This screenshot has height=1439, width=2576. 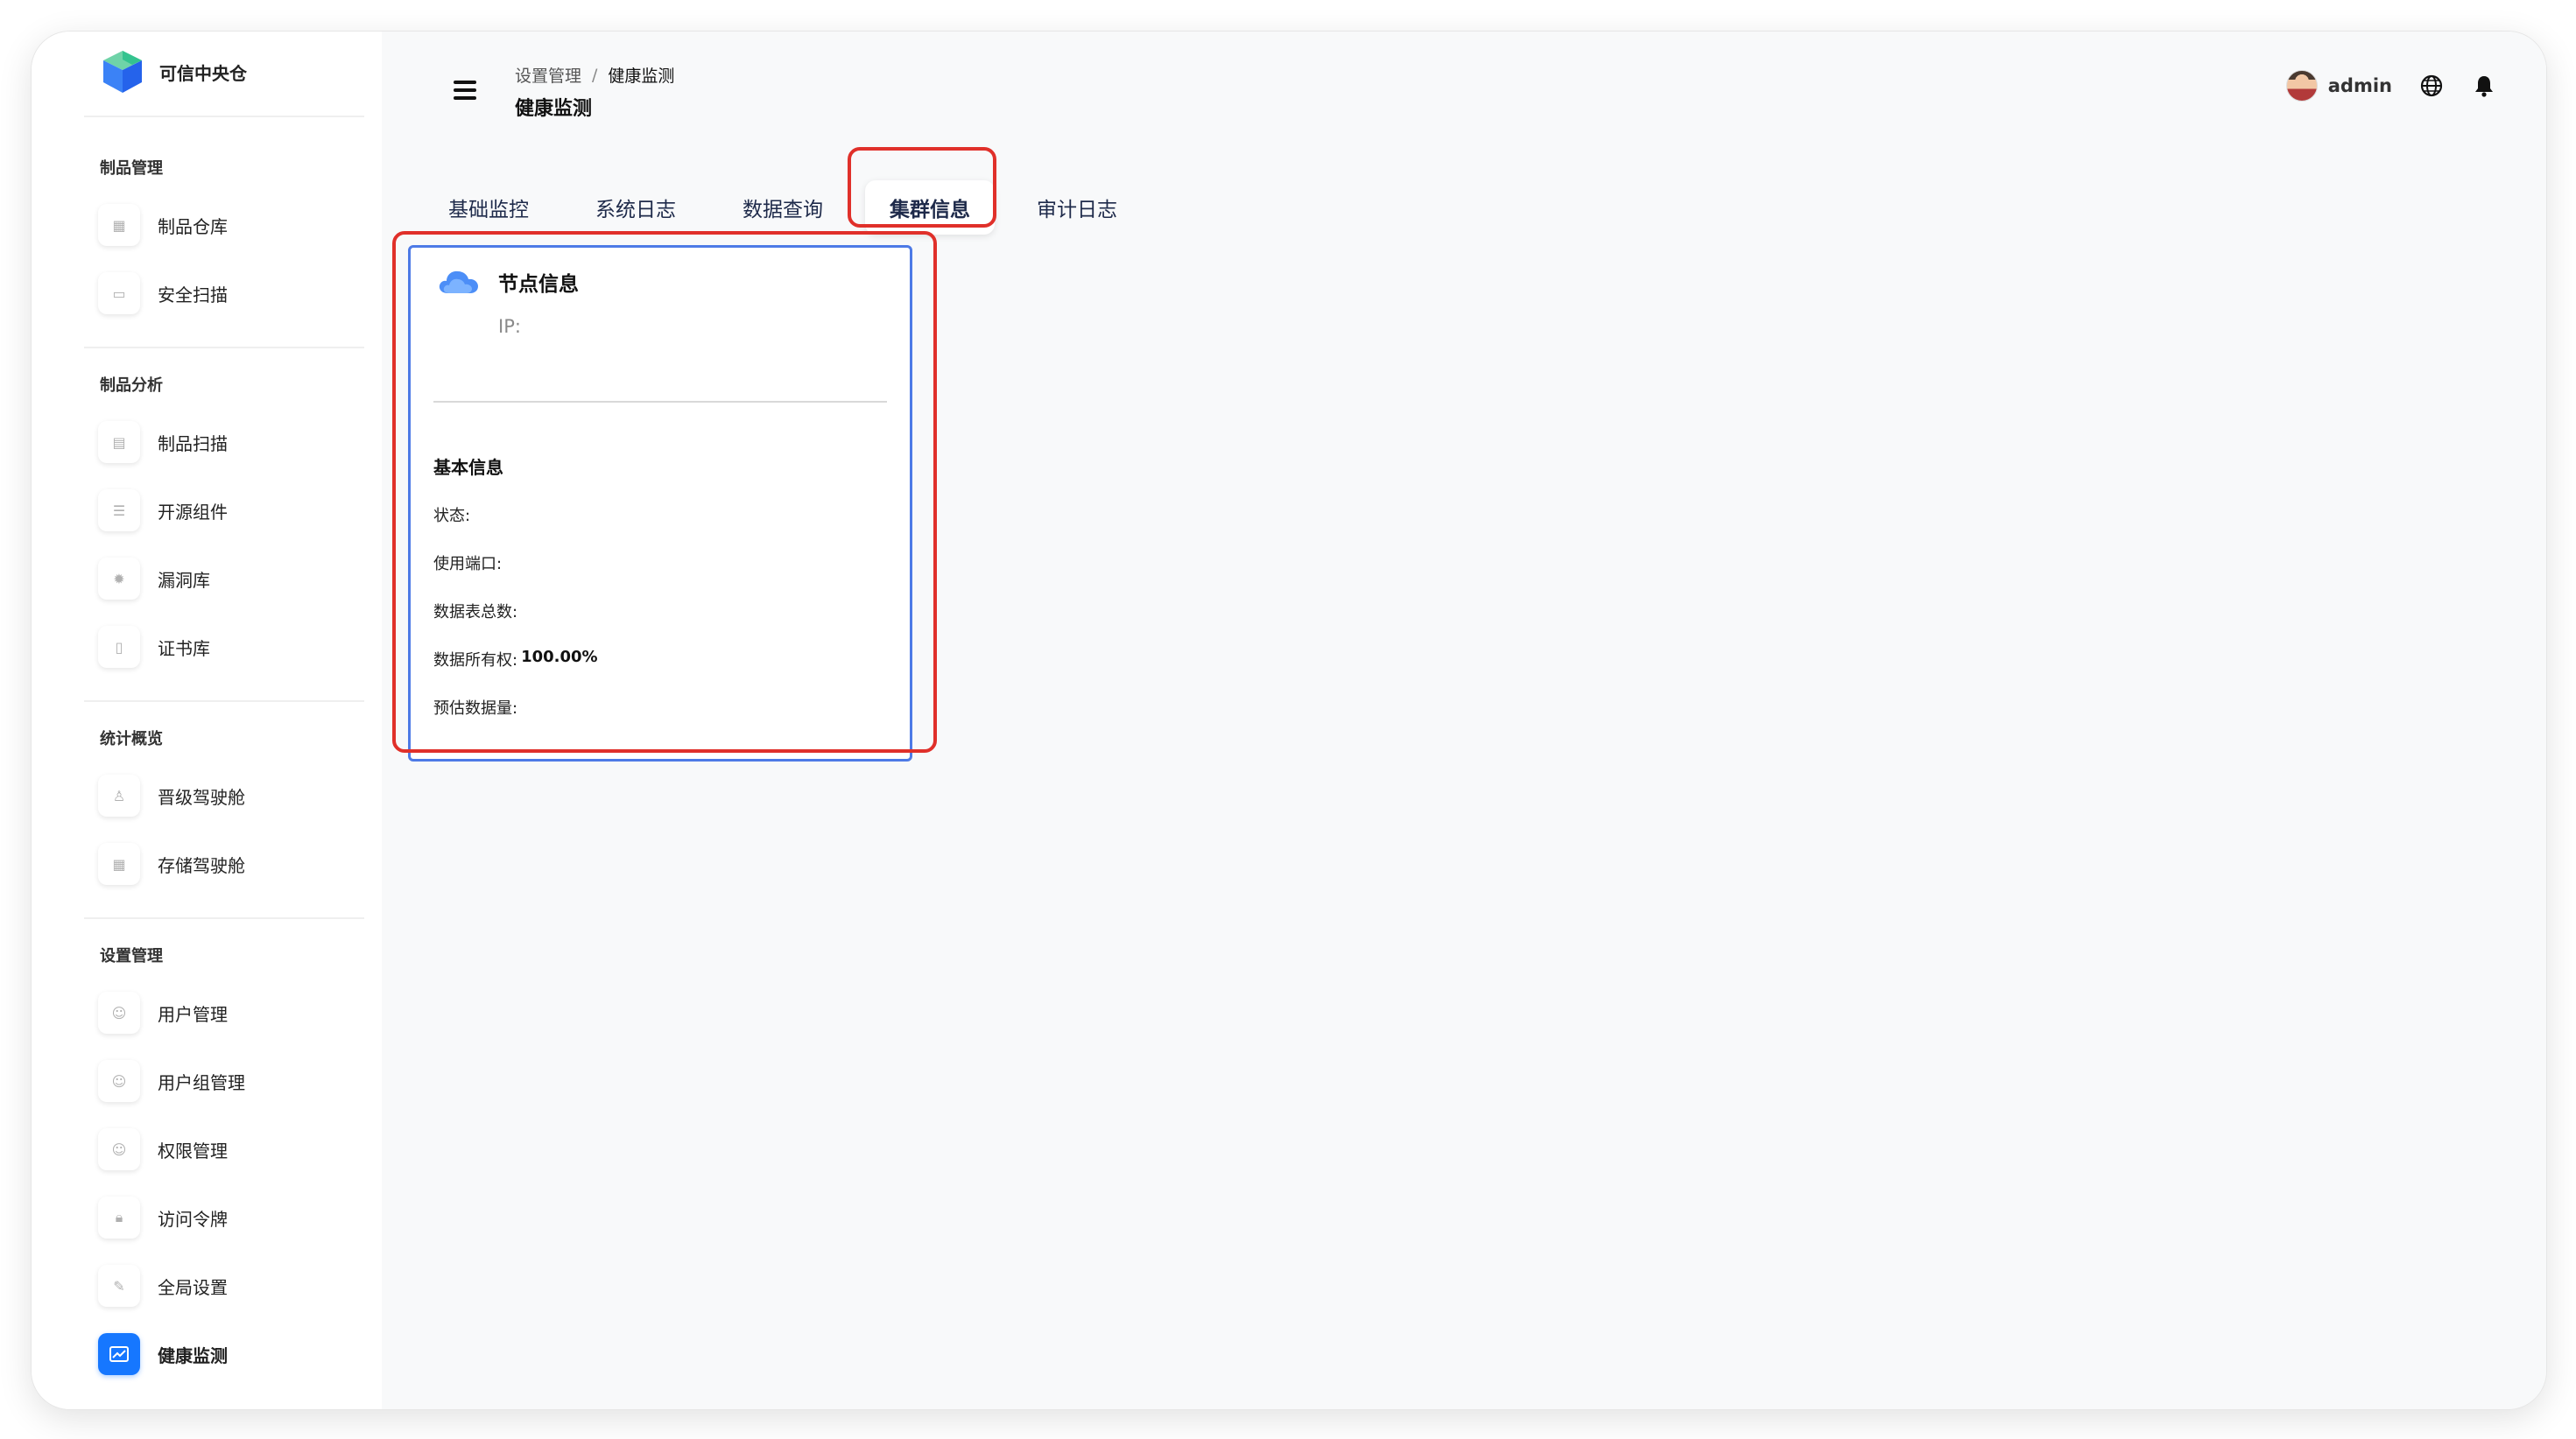 I want to click on info-label: 数据表总数:, so click(x=475, y=612).